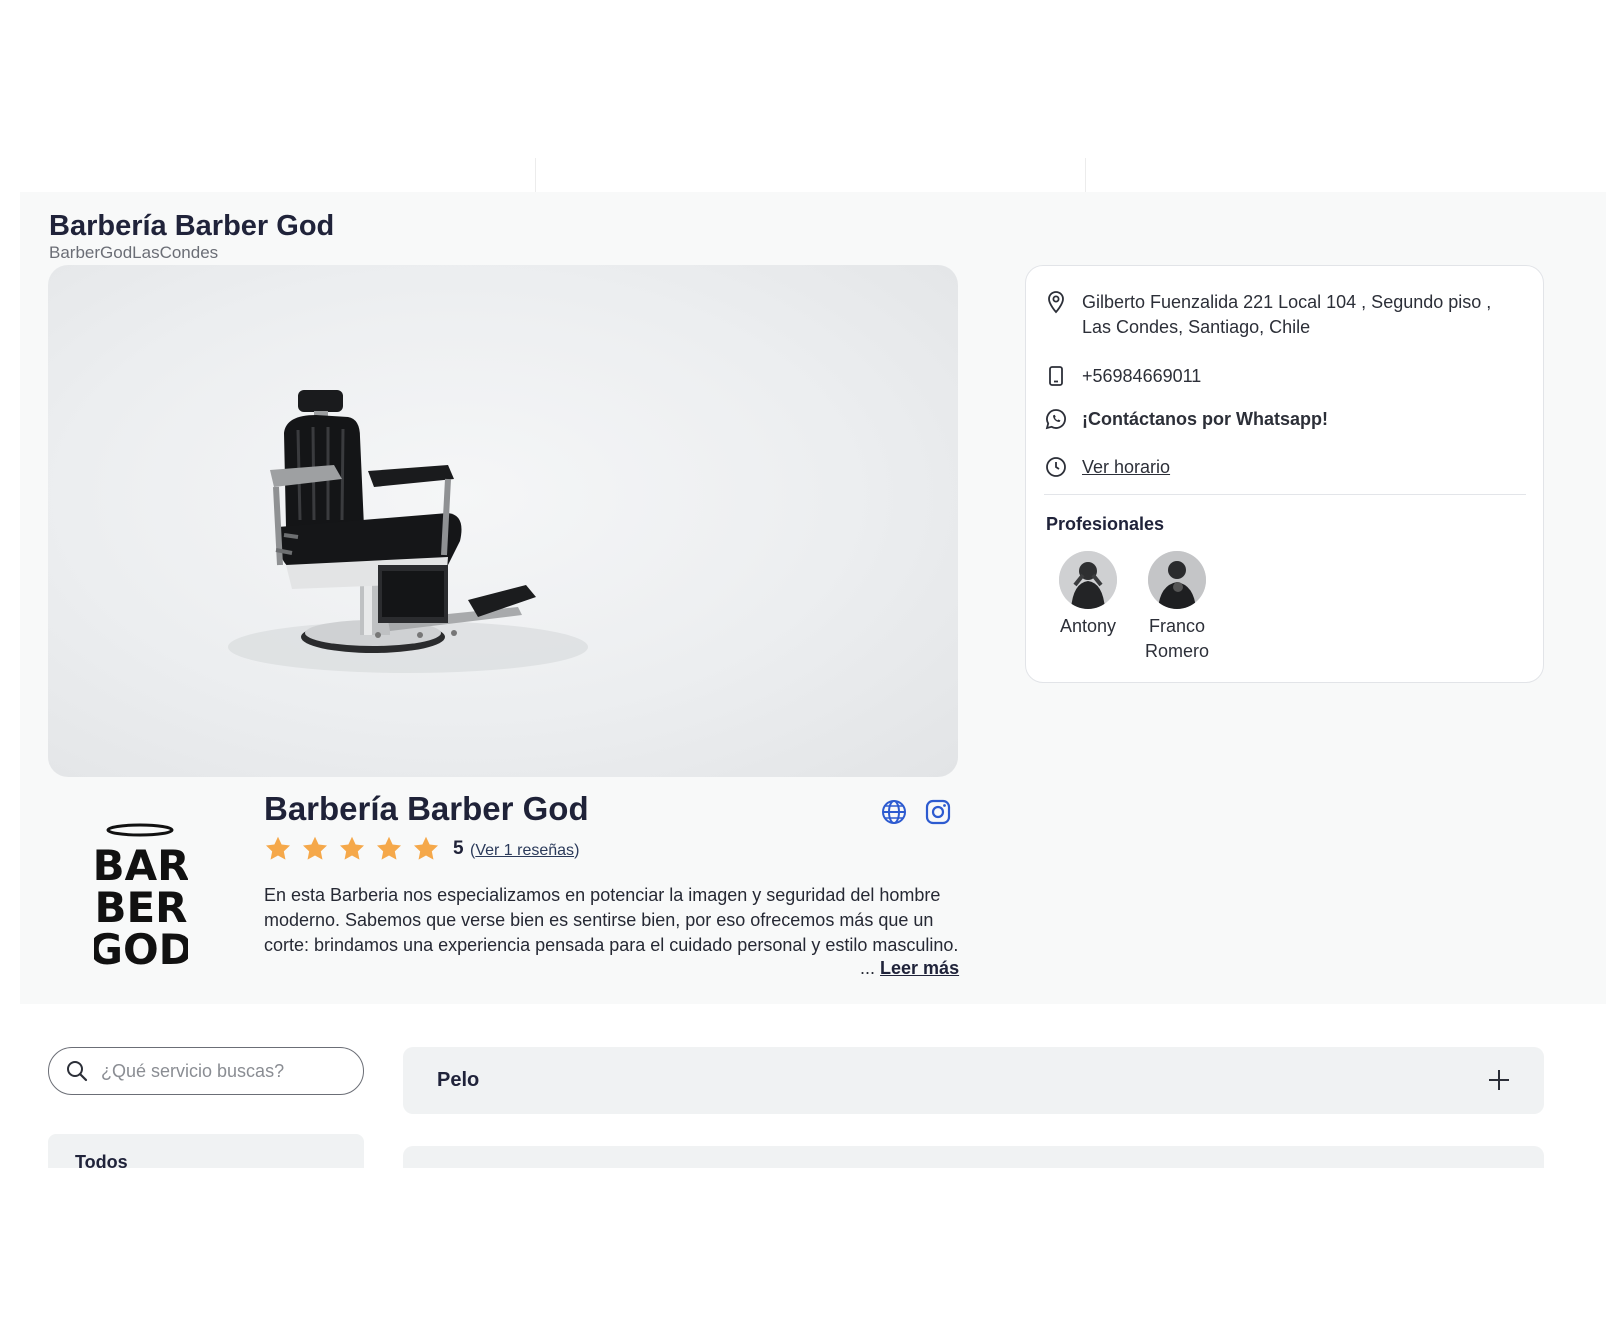 This screenshot has height=1320, width=1620. Describe the element at coordinates (1056, 376) in the screenshot. I see `phone-icon` at that location.